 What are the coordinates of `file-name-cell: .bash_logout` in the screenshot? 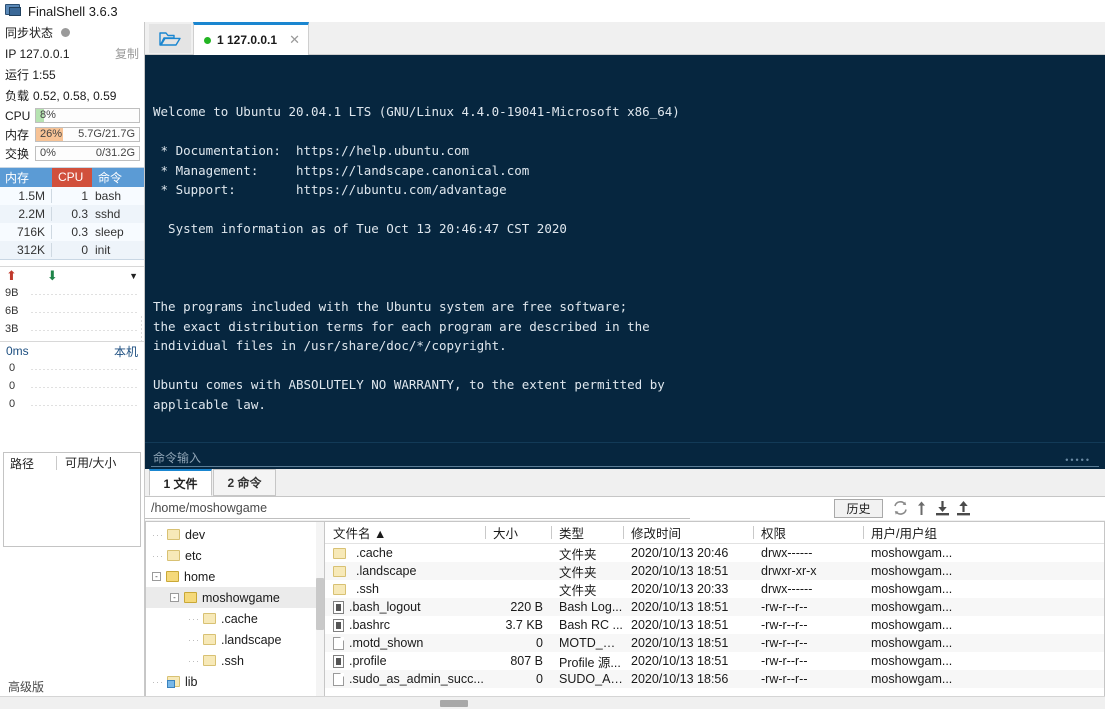 It's located at (405, 607).